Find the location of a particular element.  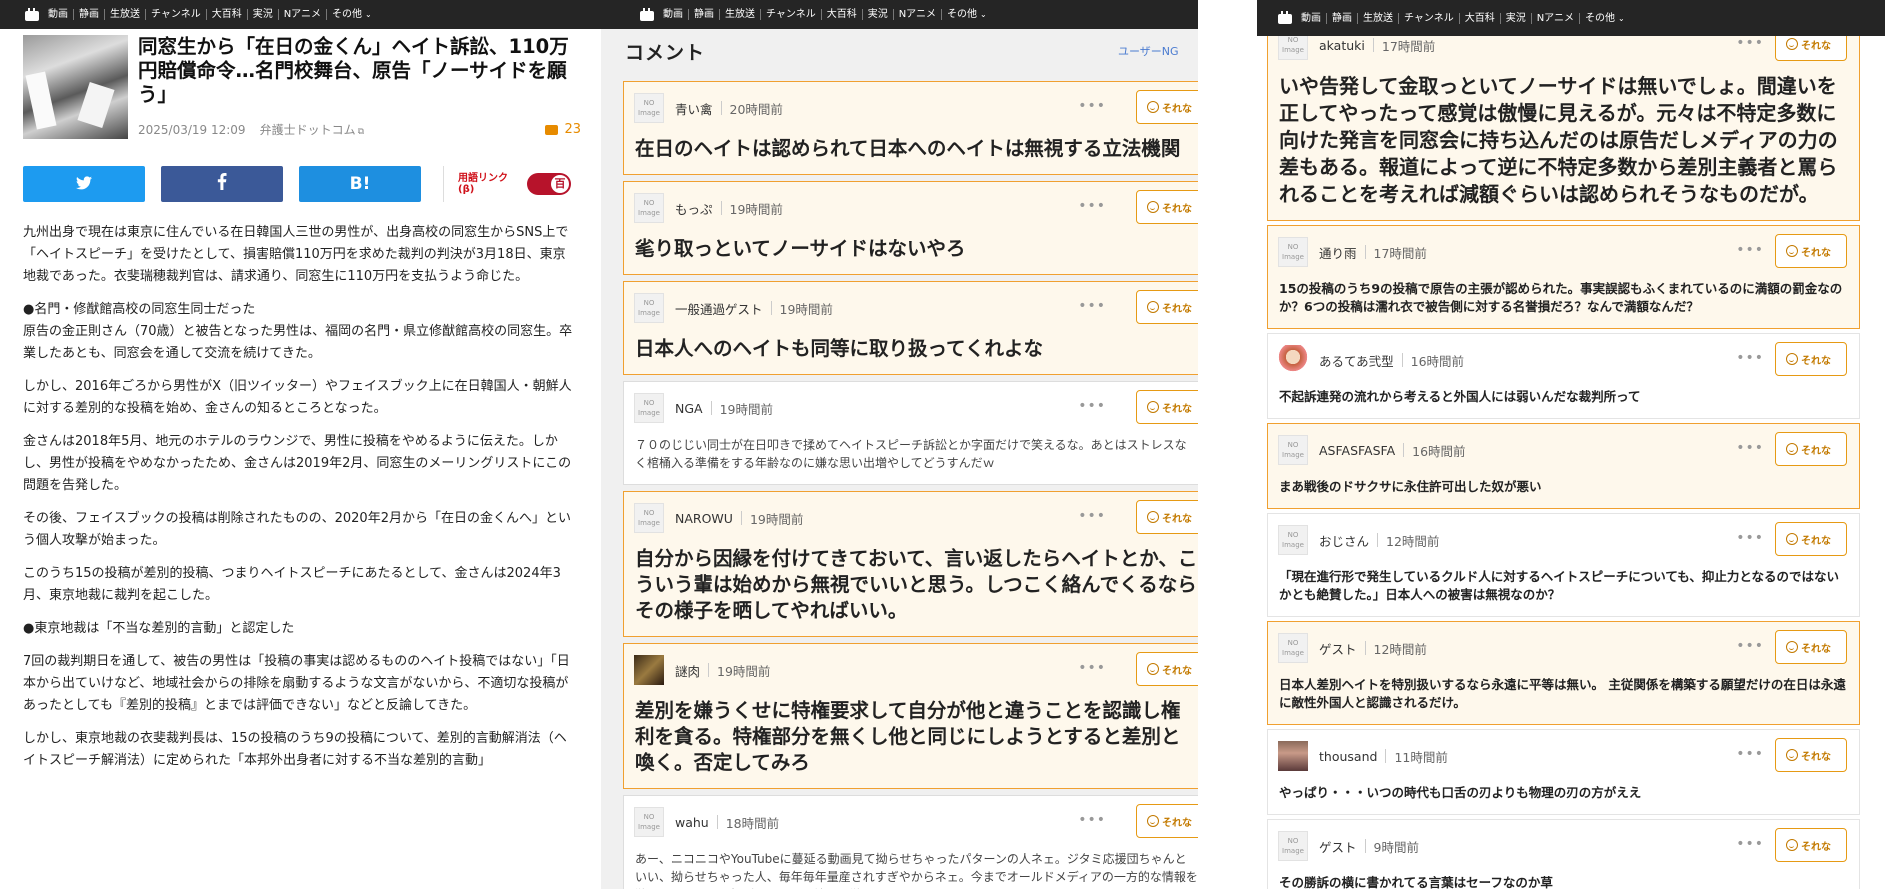

facebook-f-icon is located at coordinates (222, 184).